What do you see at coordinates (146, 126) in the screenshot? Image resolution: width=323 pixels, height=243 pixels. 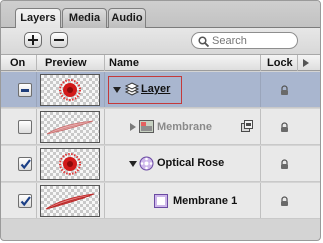 I see `image-layer-icon` at bounding box center [146, 126].